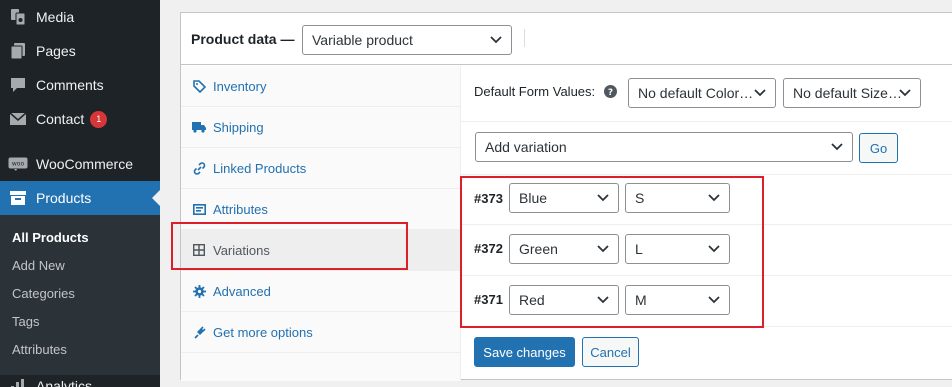  What do you see at coordinates (238, 127) in the screenshot?
I see `tab-shipping-label: Shipping` at bounding box center [238, 127].